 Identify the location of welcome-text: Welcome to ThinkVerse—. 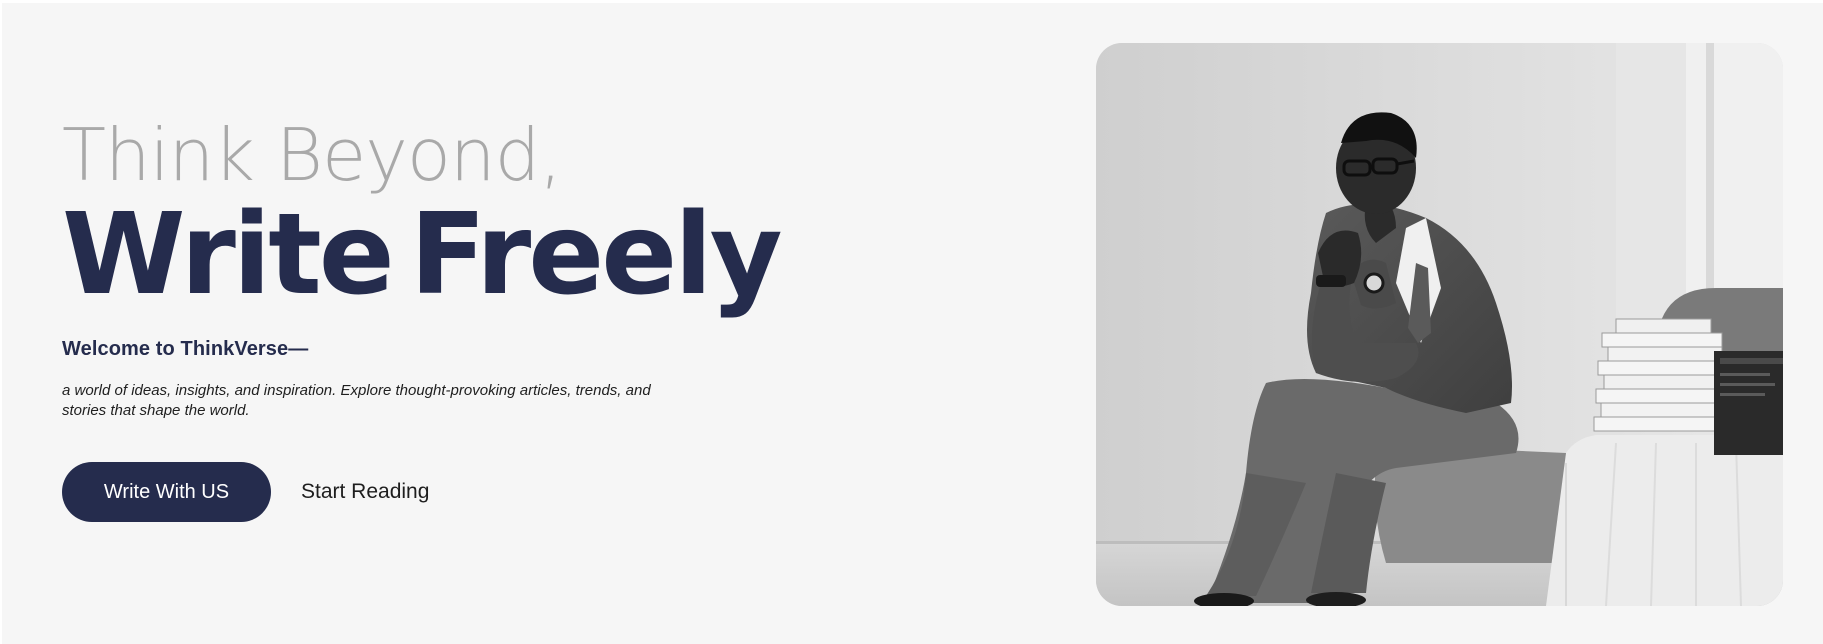
(185, 349).